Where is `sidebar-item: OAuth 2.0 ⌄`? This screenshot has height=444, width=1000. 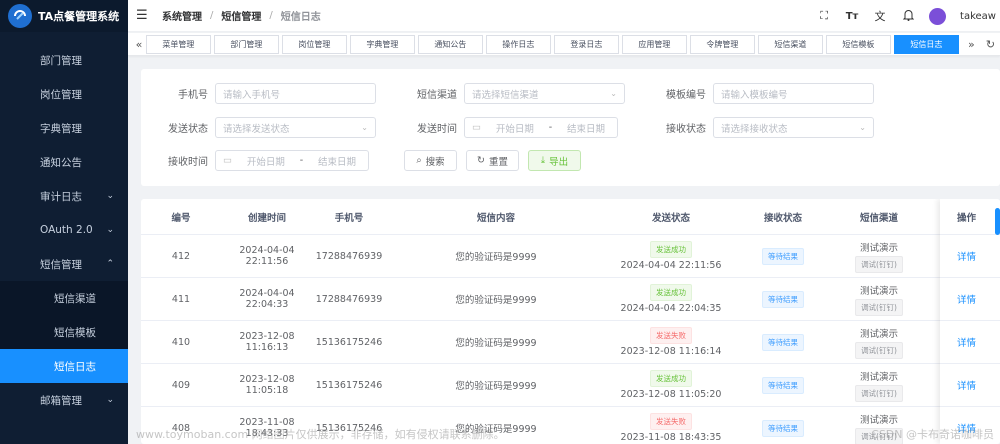
sidebar-item: OAuth 2.0 ⌄ is located at coordinates (64, 230).